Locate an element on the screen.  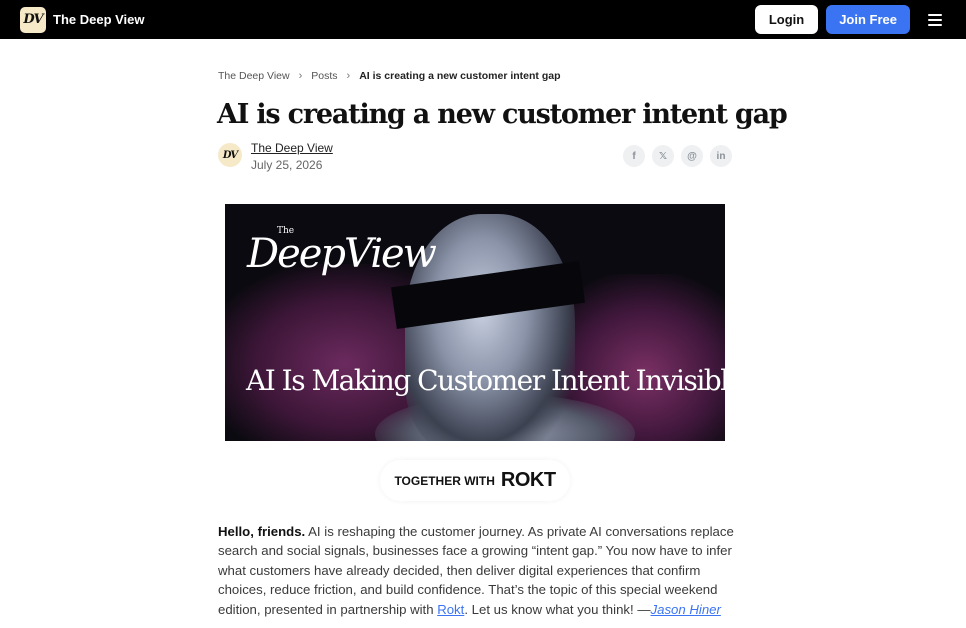
author-signature-link: Jason Hiner is located at coordinates (686, 609).